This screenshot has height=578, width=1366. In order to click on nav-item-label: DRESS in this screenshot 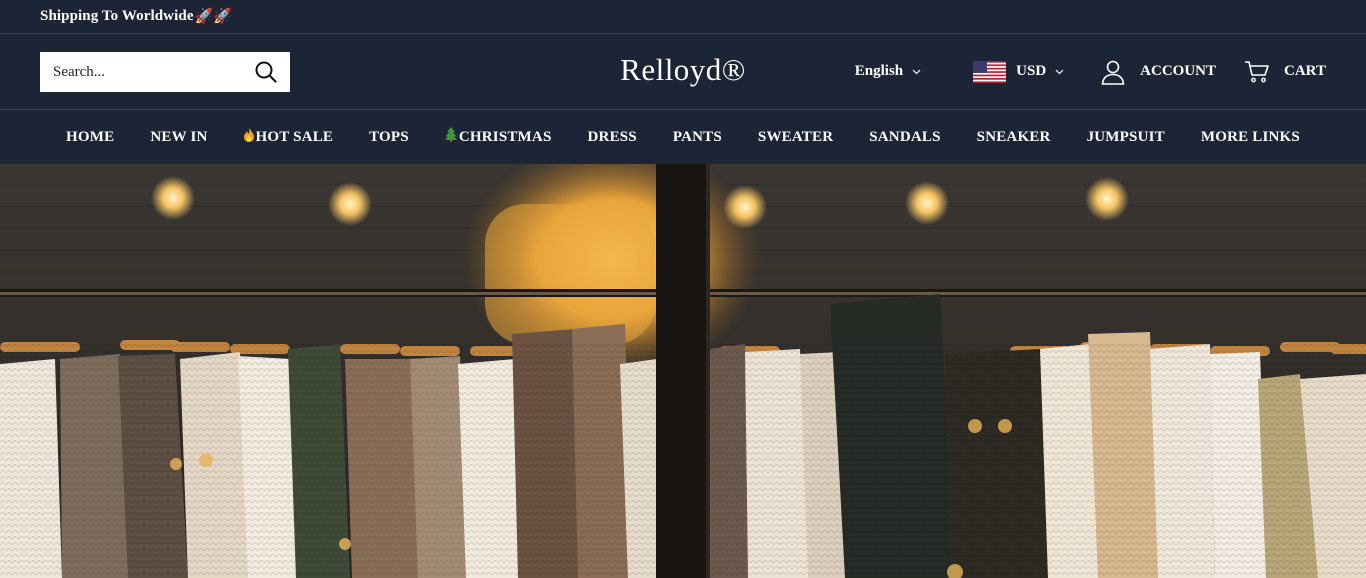, I will do `click(612, 136)`.